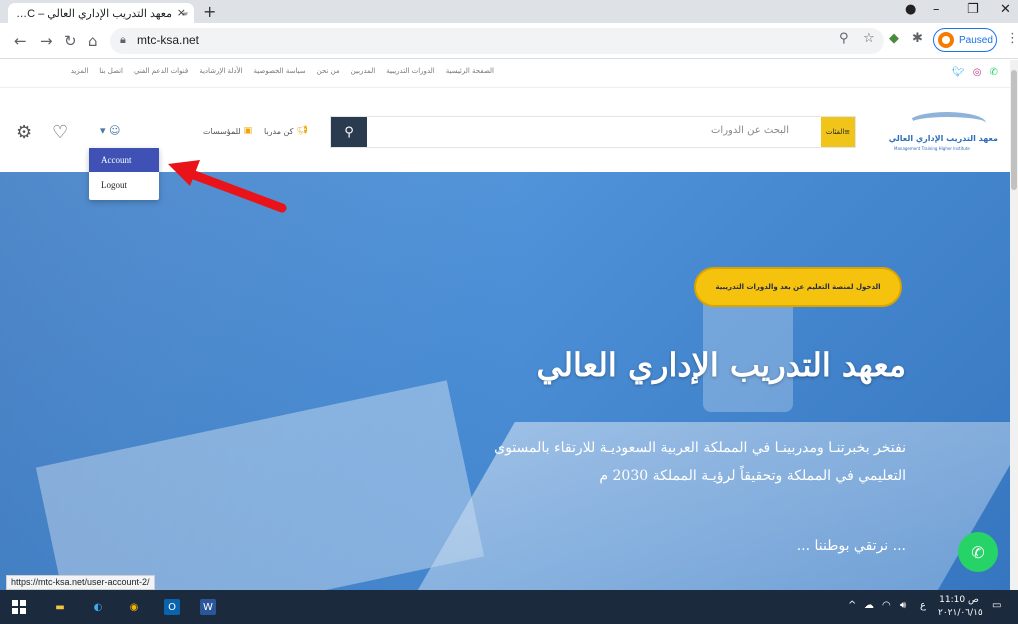 This screenshot has width=1018, height=624. What do you see at coordinates (996, 605) in the screenshot?
I see `notification-icon: ▭` at bounding box center [996, 605].